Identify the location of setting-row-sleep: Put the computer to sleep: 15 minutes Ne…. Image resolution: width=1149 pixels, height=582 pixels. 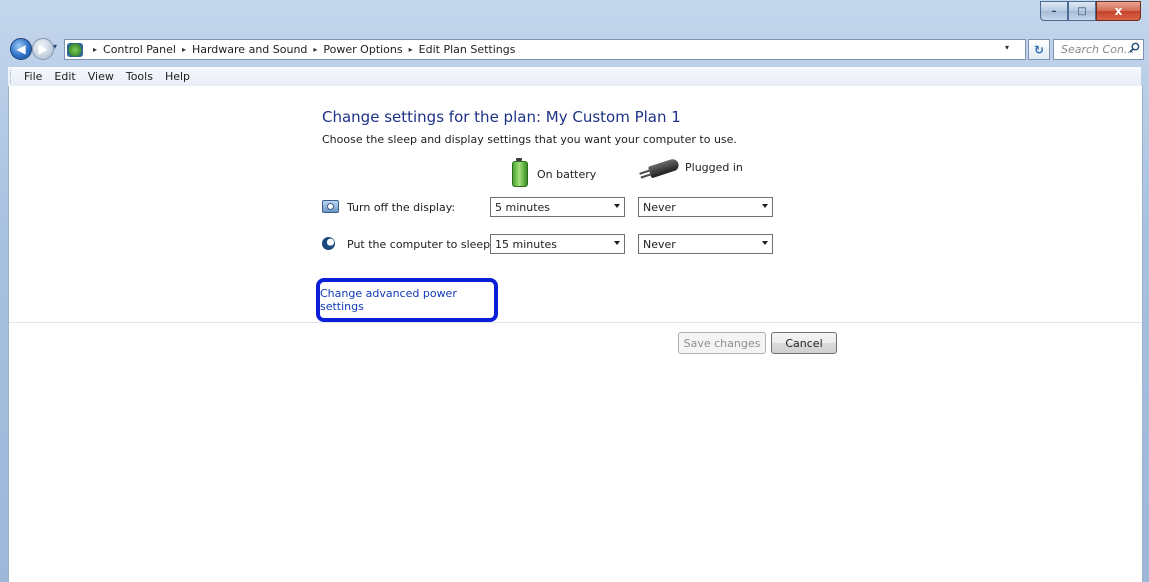
(547, 244).